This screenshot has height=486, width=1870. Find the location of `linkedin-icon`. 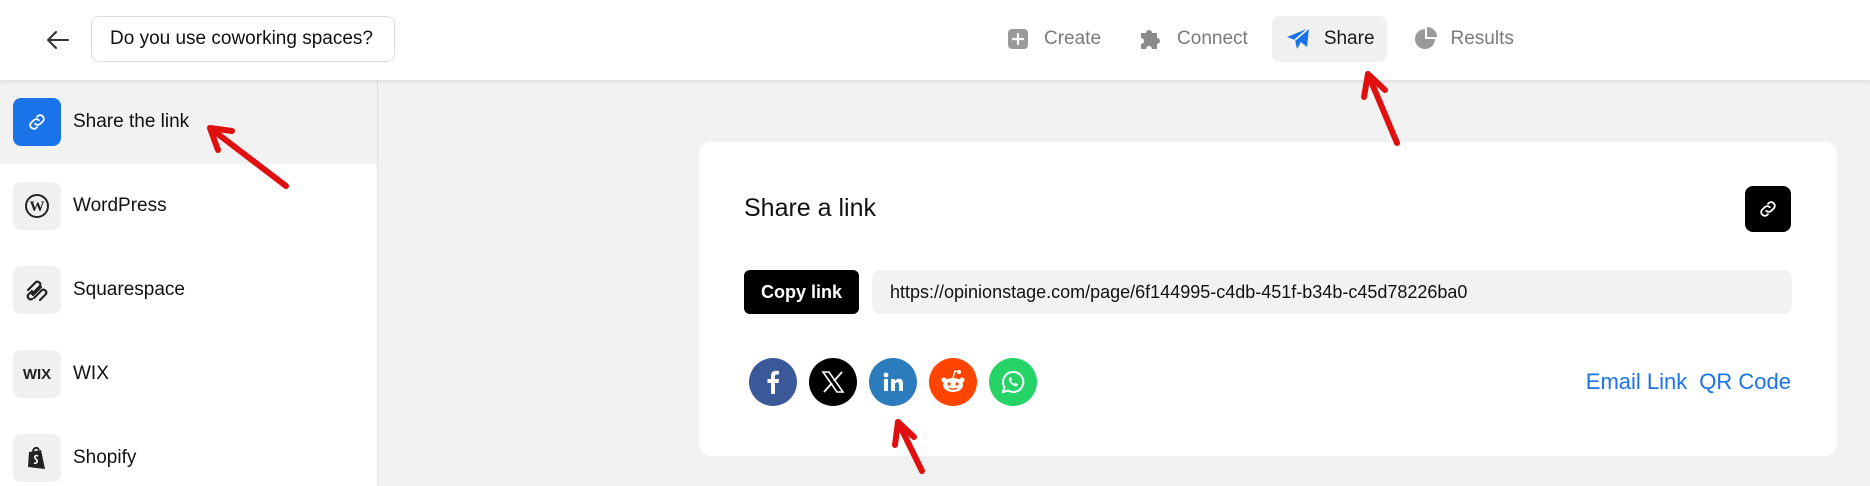

linkedin-icon is located at coordinates (893, 381).